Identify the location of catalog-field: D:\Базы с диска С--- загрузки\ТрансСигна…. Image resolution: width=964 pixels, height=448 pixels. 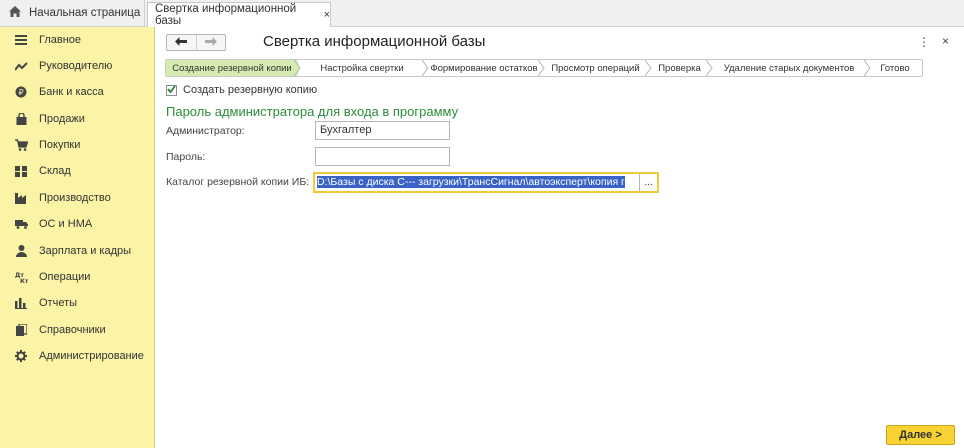
(477, 182).